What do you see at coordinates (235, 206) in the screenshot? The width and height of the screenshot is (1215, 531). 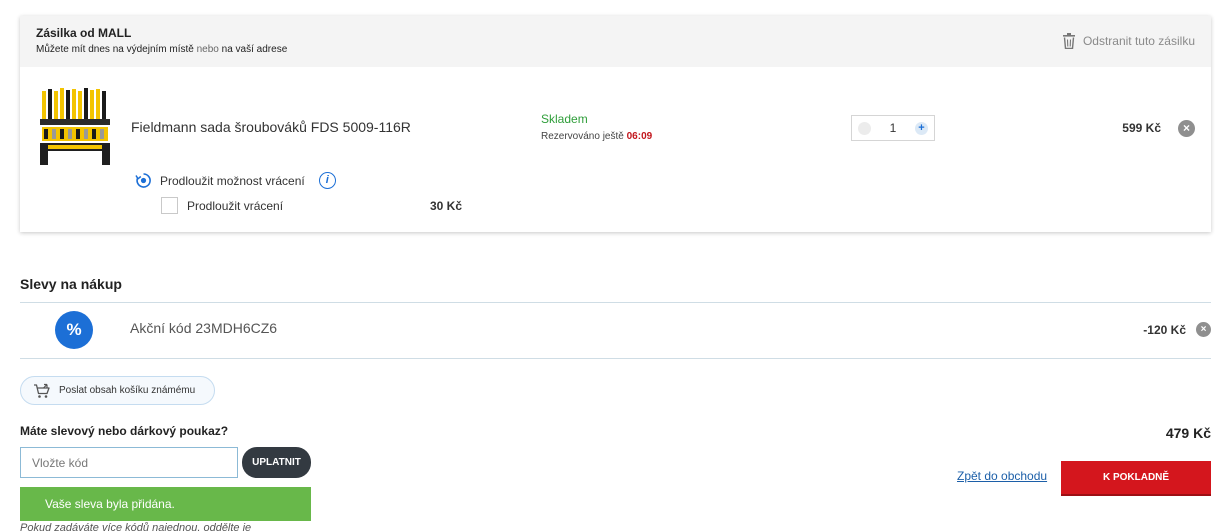 I see `extend-return-label: Prodloužit vrácení` at bounding box center [235, 206].